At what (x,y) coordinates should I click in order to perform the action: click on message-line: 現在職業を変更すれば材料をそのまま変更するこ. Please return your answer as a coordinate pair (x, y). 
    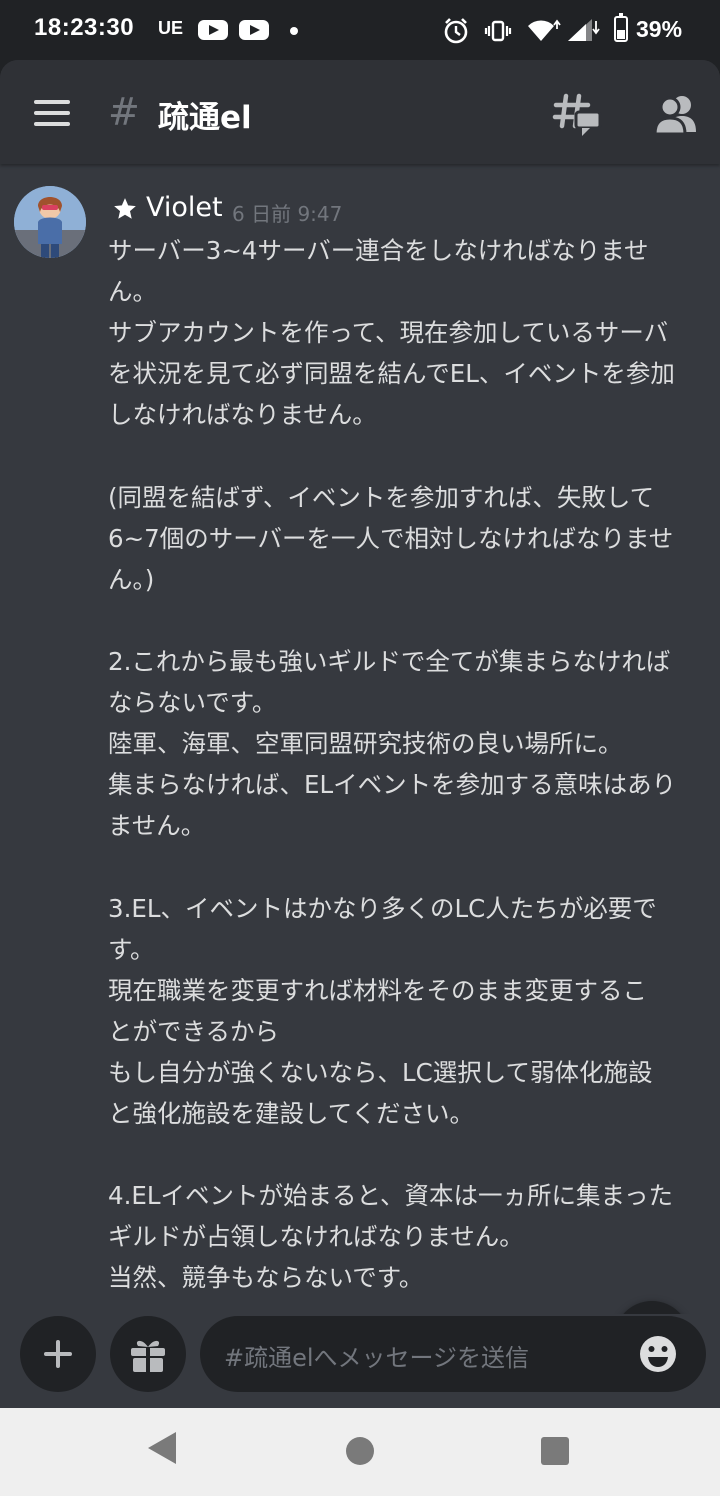
    Looking at the image, I should click on (377, 990).